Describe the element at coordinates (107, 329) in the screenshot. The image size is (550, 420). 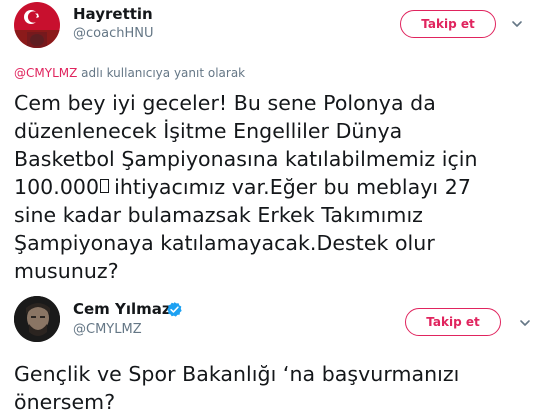
I see `author-handle: @CMYLMZ` at that location.